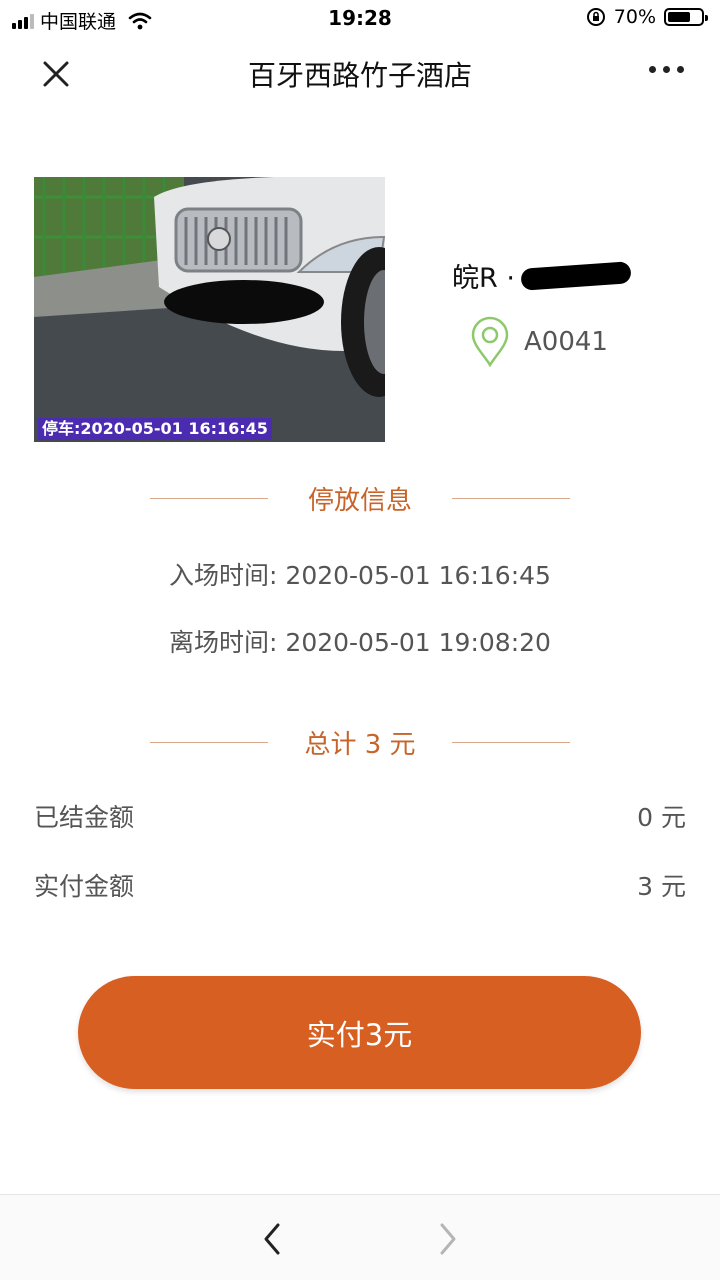  What do you see at coordinates (360, 575) in the screenshot?
I see `entry-time: 入场时间: 2020-05-01 16:16:45` at bounding box center [360, 575].